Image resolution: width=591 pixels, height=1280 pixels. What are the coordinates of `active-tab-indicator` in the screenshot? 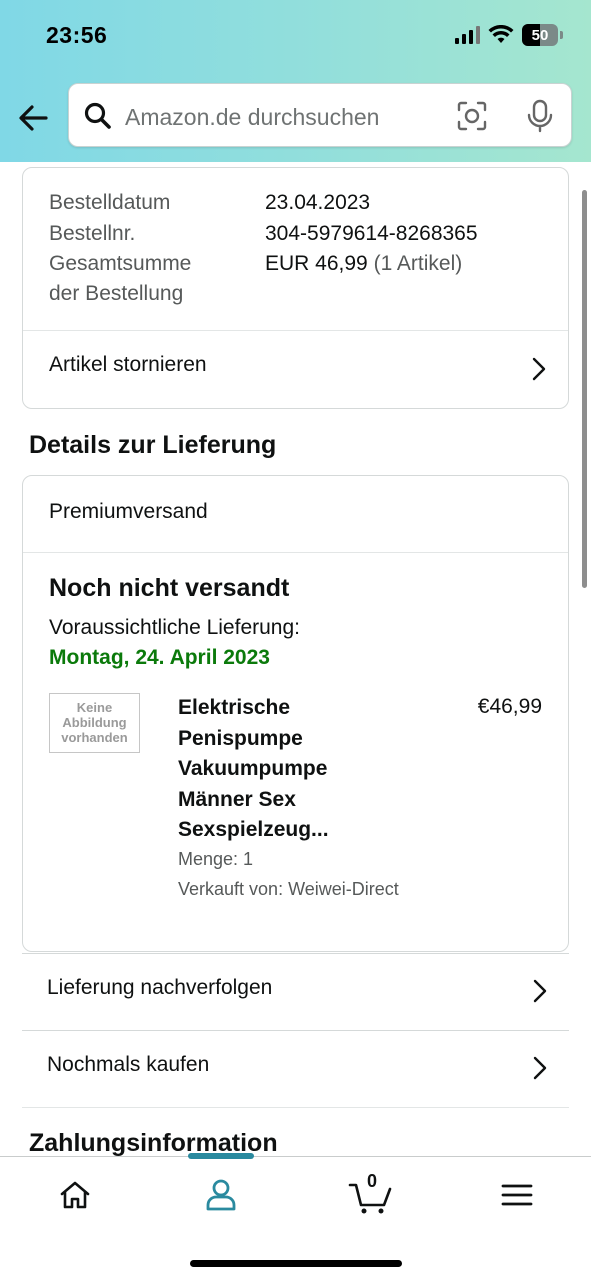 It's located at (221, 1156).